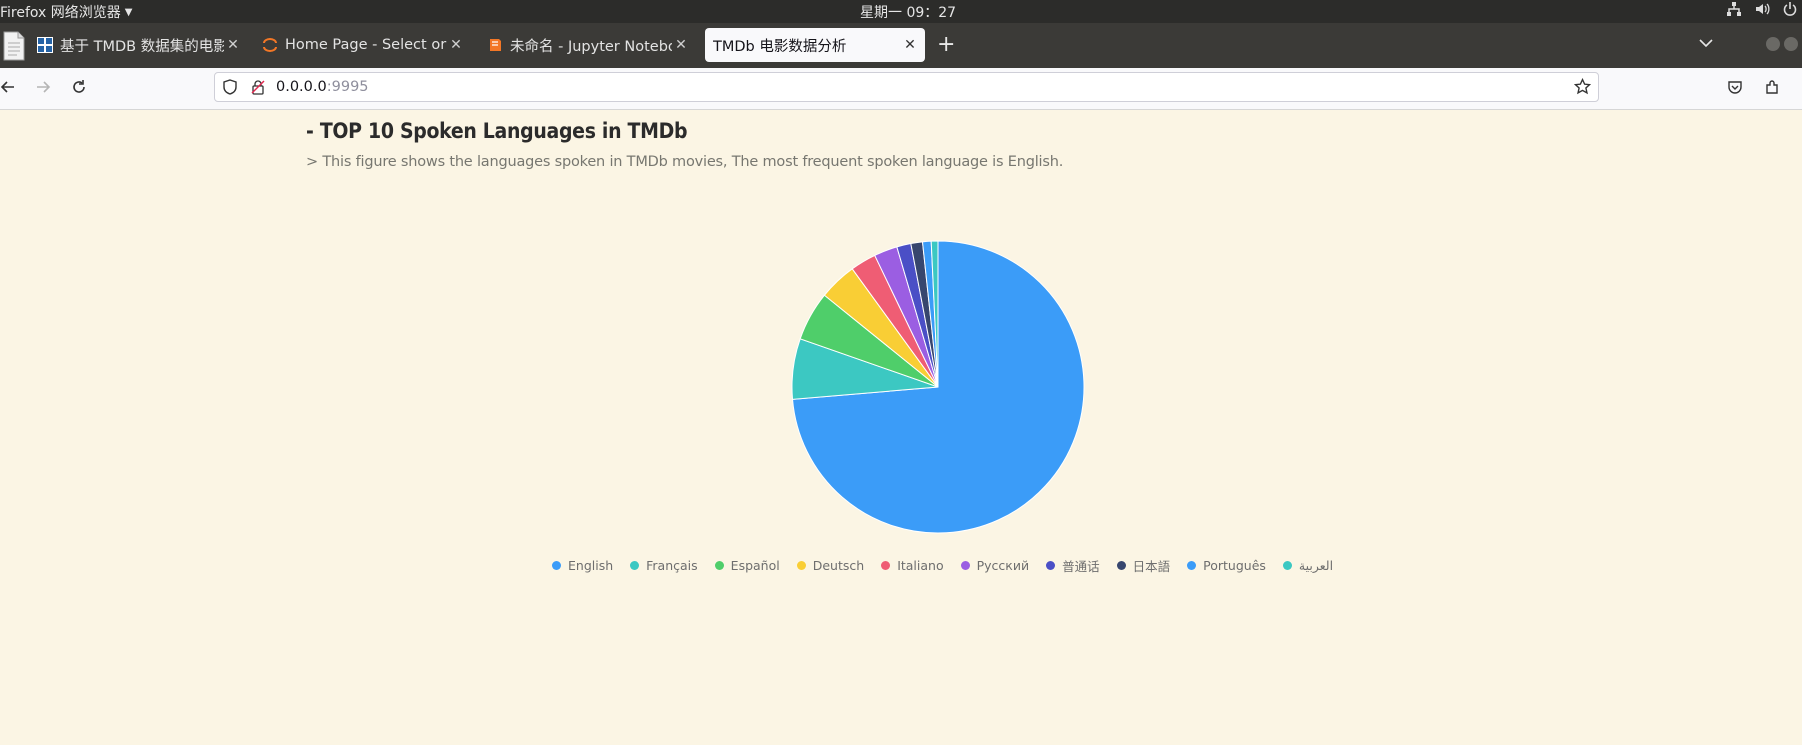  I want to click on legend-item: Français, so click(664, 565).